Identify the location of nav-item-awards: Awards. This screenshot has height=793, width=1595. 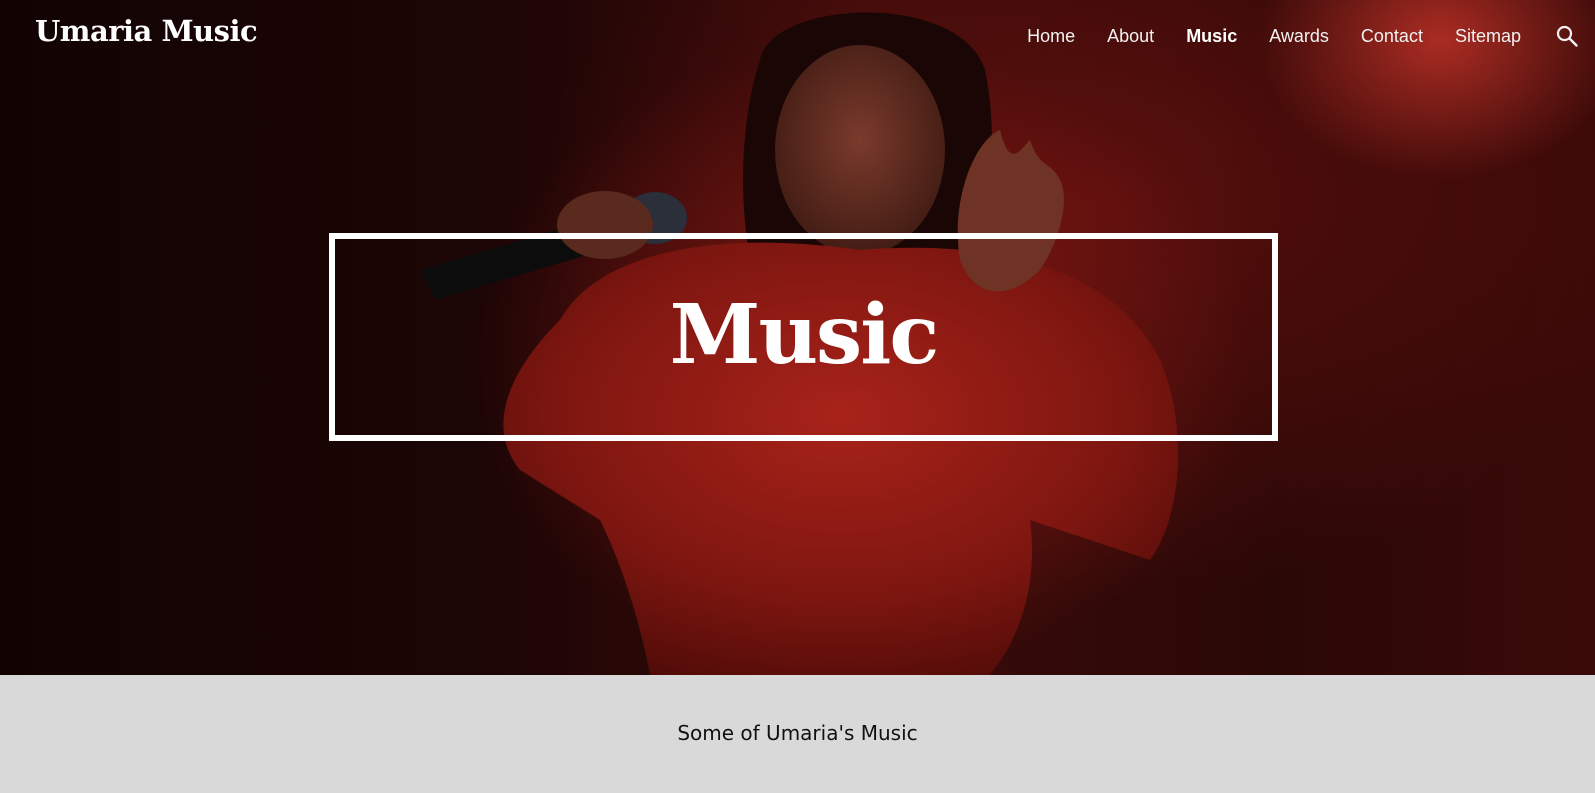
(1299, 36).